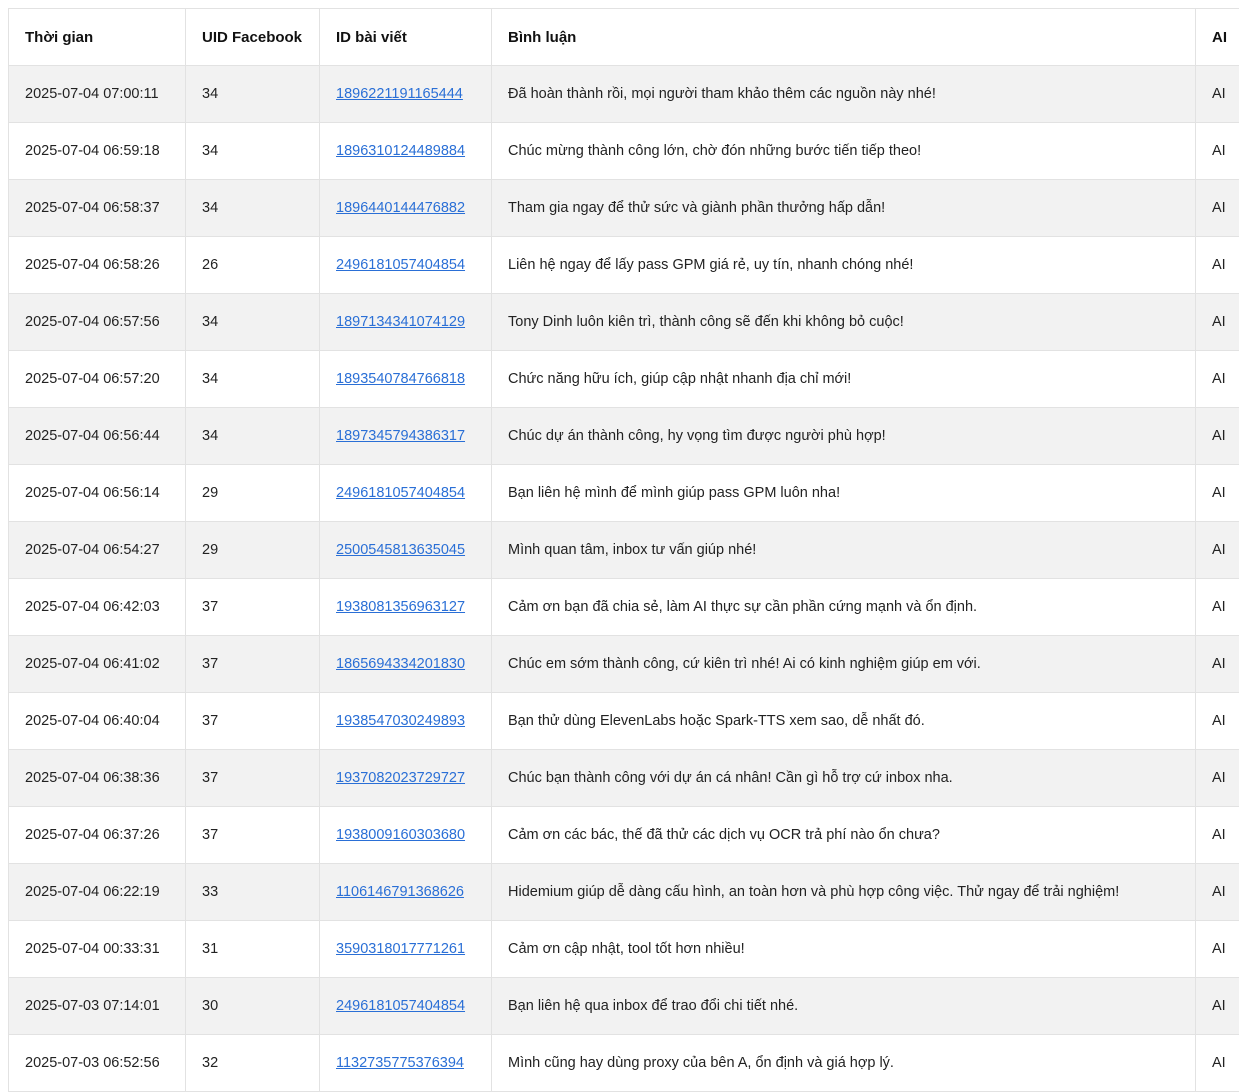 The width and height of the screenshot is (1239, 1092). I want to click on cell-time: 2025-07-04 06:57:20, so click(97, 379).